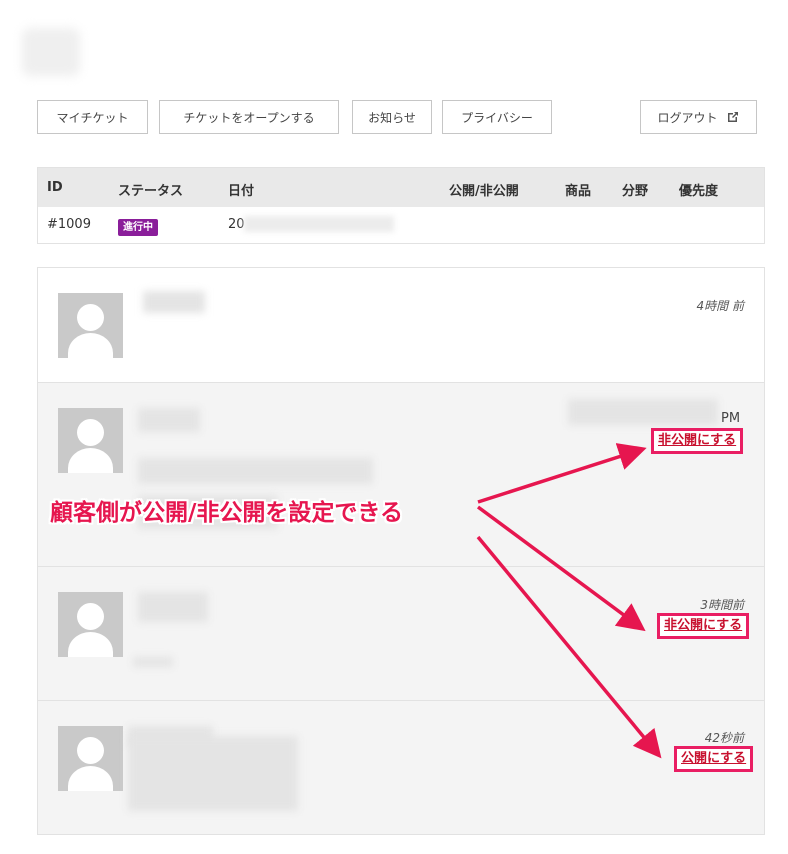 This screenshot has height=854, width=788. Describe the element at coordinates (138, 227) in the screenshot. I see `status-badge: 進行中` at that location.